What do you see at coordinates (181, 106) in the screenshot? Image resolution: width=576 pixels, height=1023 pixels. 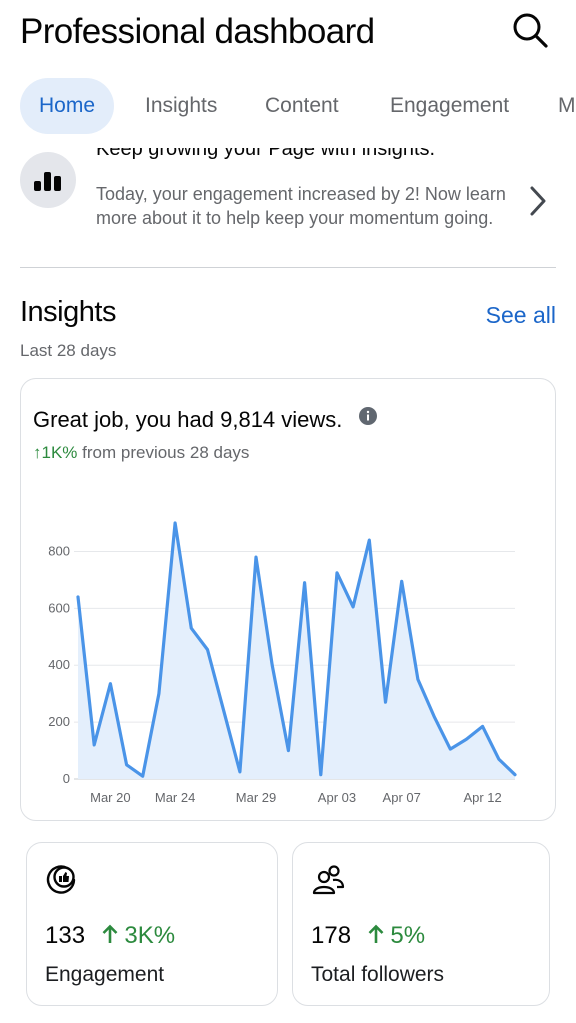 I see `tab-insights: Insights` at bounding box center [181, 106].